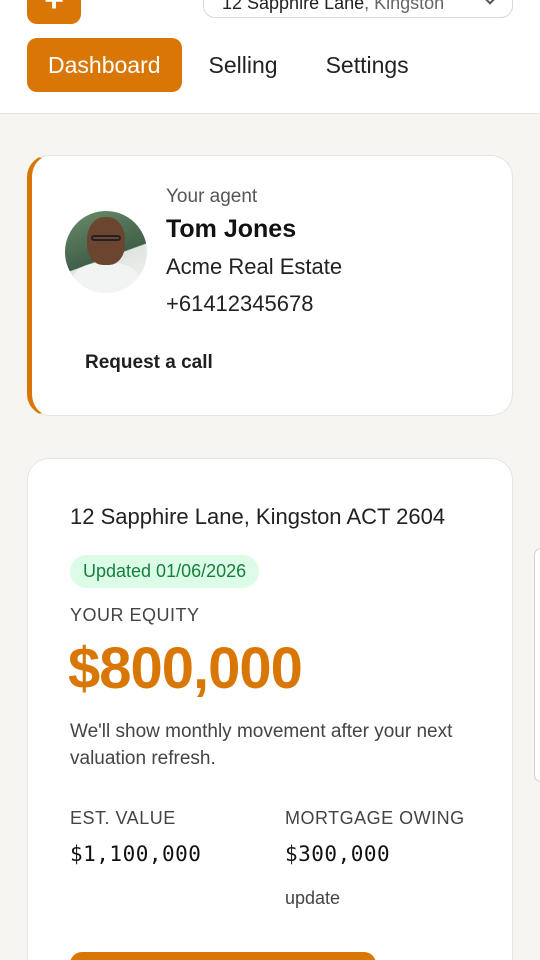 This screenshot has height=960, width=540. I want to click on tab-selling: Selling, so click(243, 65).